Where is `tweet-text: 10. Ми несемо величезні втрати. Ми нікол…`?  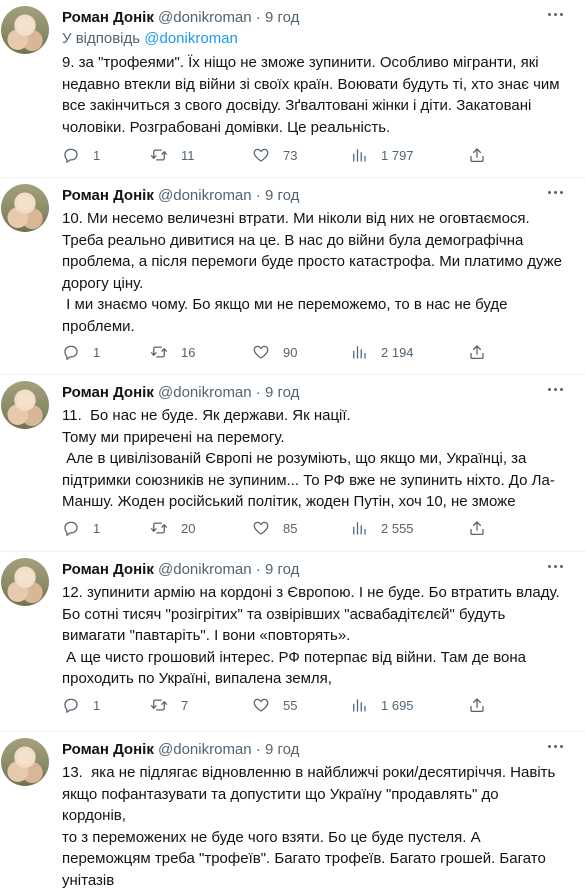 tweet-text: 10. Ми несемо величезні втрати. Ми нікол… is located at coordinates (312, 272).